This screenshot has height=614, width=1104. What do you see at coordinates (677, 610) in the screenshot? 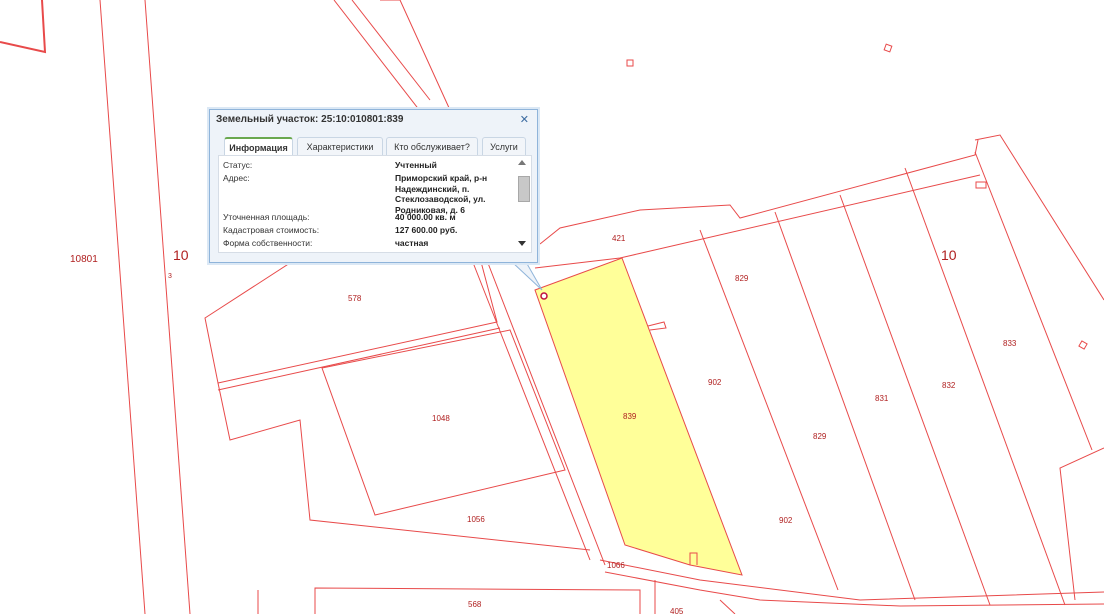
I see `parcel-label: 405` at bounding box center [677, 610].